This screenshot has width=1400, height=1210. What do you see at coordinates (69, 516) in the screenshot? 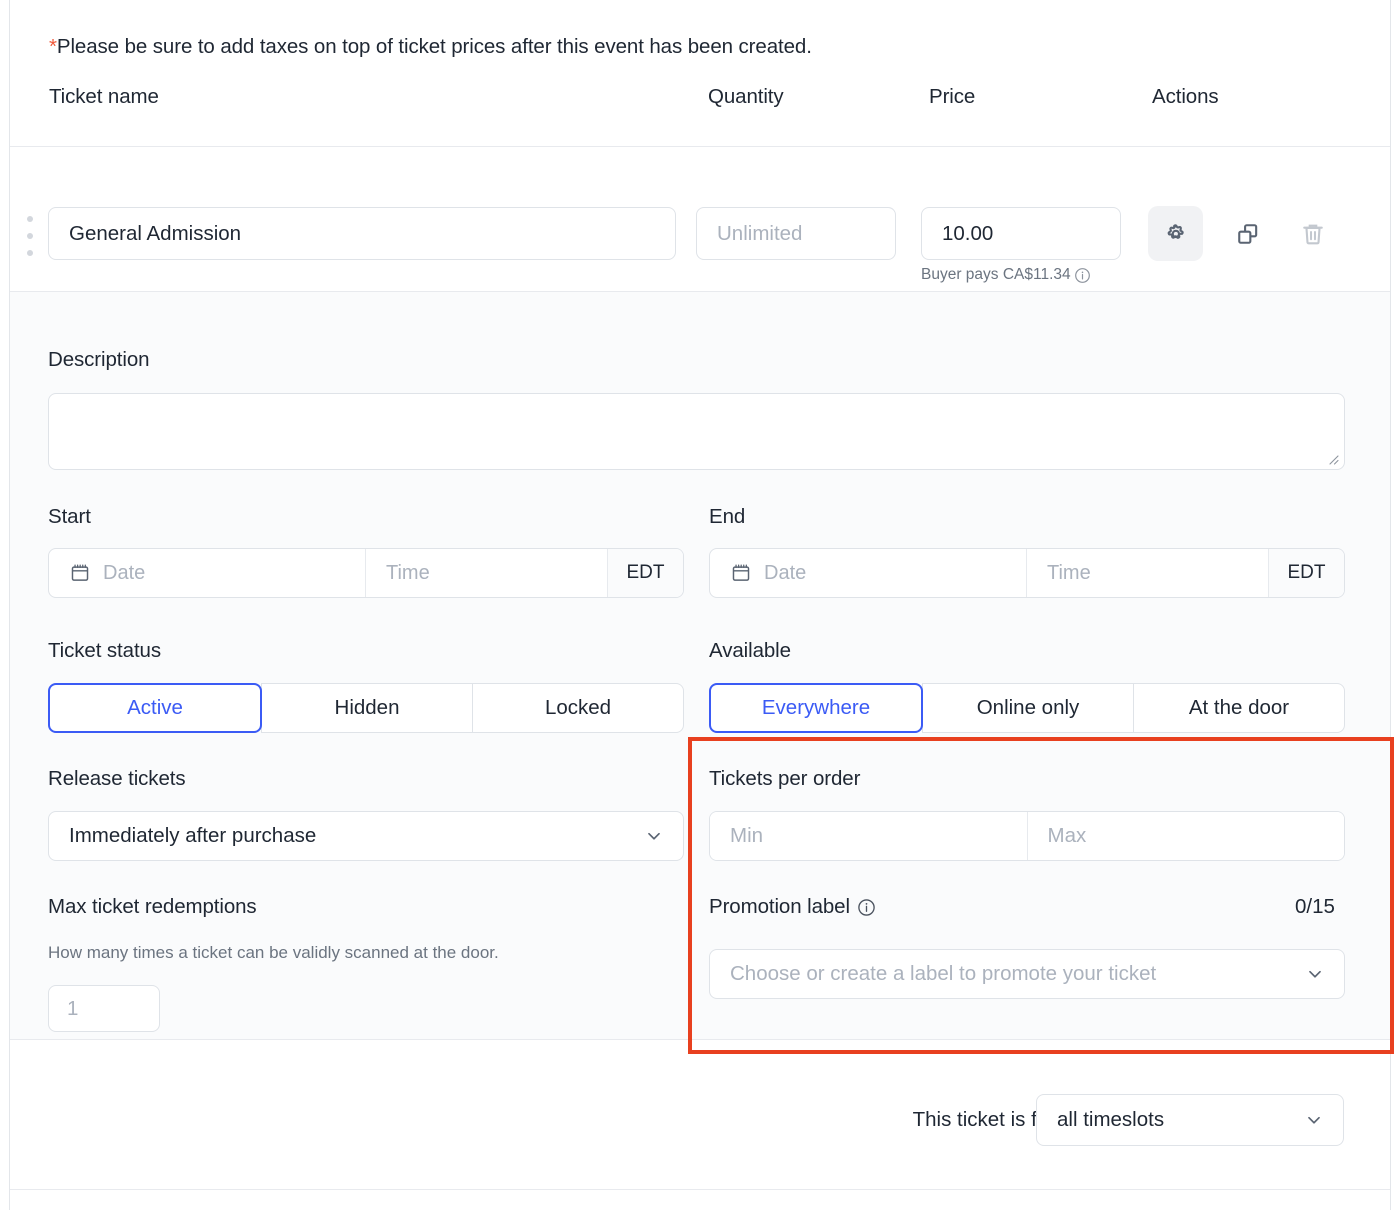
I see `start-label: Start` at bounding box center [69, 516].